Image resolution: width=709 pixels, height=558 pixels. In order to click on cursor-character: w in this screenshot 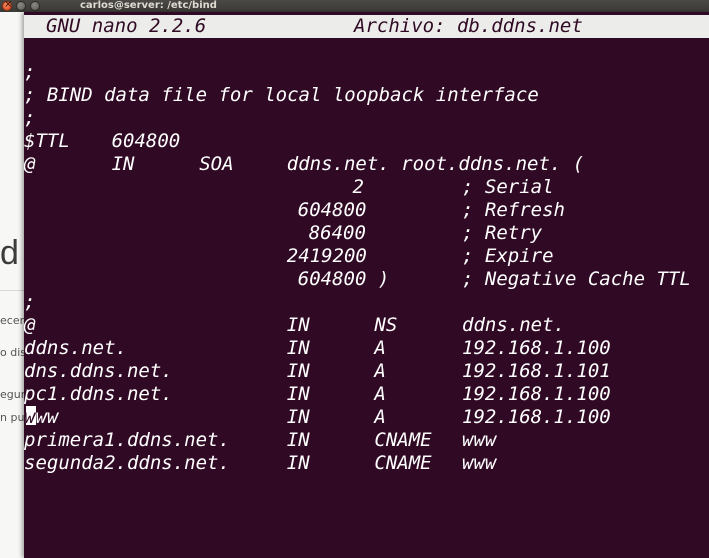, I will do `click(30, 417)`.